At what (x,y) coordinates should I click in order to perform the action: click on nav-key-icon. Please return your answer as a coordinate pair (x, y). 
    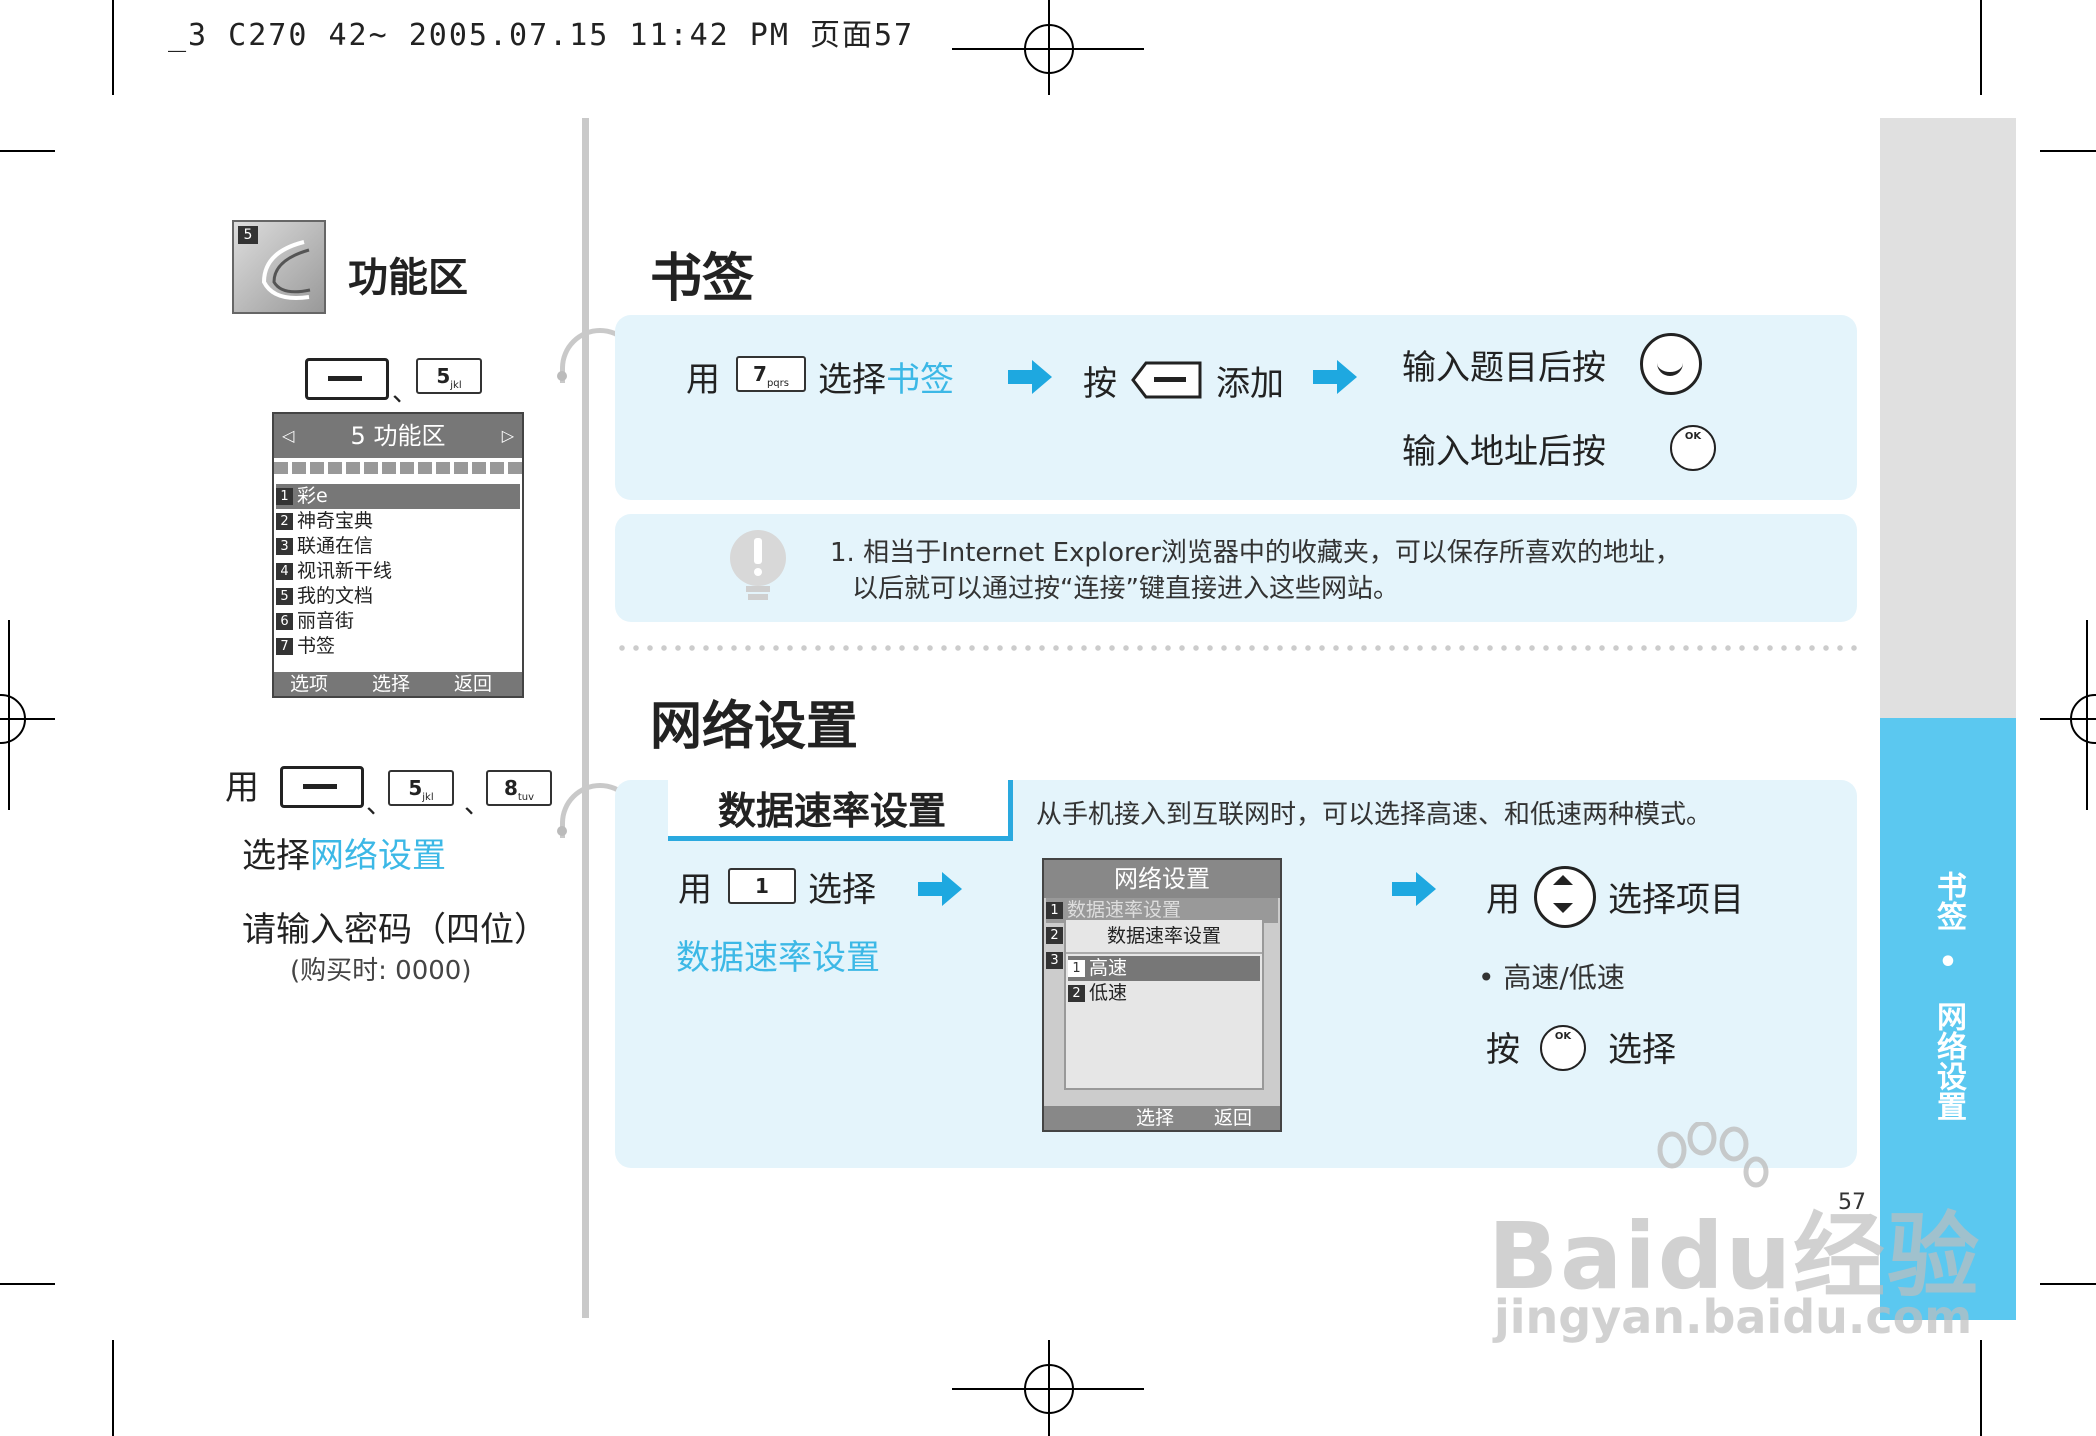
    Looking at the image, I should click on (1565, 897).